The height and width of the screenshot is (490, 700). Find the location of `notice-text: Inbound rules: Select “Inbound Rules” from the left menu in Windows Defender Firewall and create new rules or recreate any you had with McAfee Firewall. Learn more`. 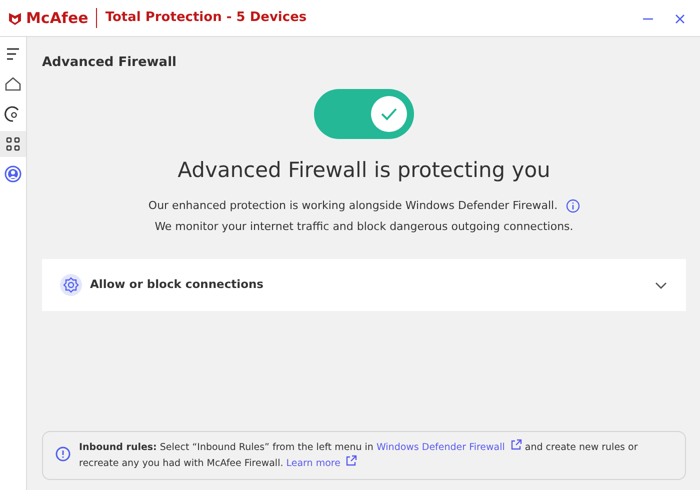

notice-text: Inbound rules: Select “Inbound Rules” from the left menu in Windows Defender Firewall and create new rules or recreate any you had with McAfee Firewall. Learn more is located at coordinates (376, 455).